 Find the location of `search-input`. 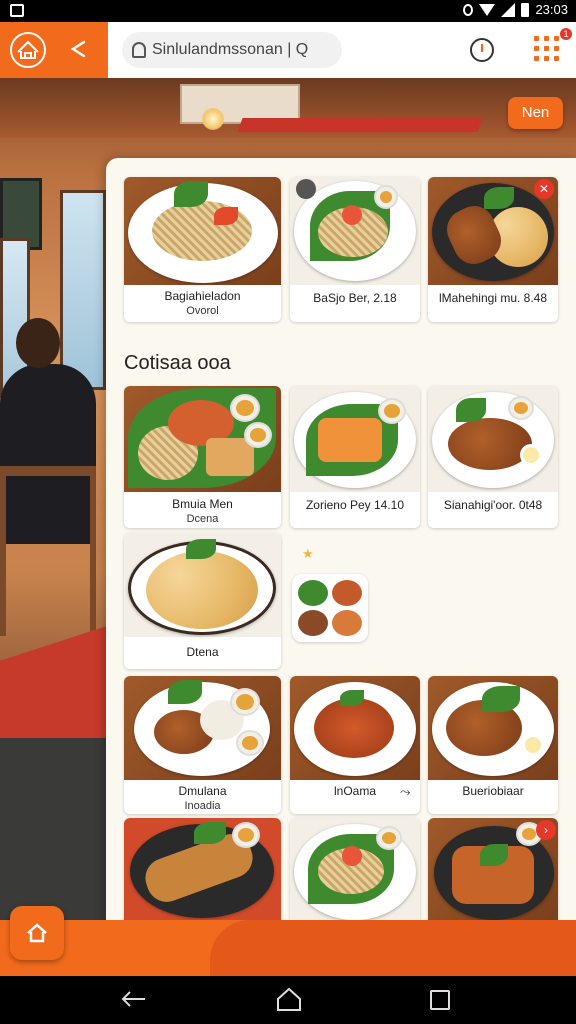

search-input is located at coordinates (242, 50).